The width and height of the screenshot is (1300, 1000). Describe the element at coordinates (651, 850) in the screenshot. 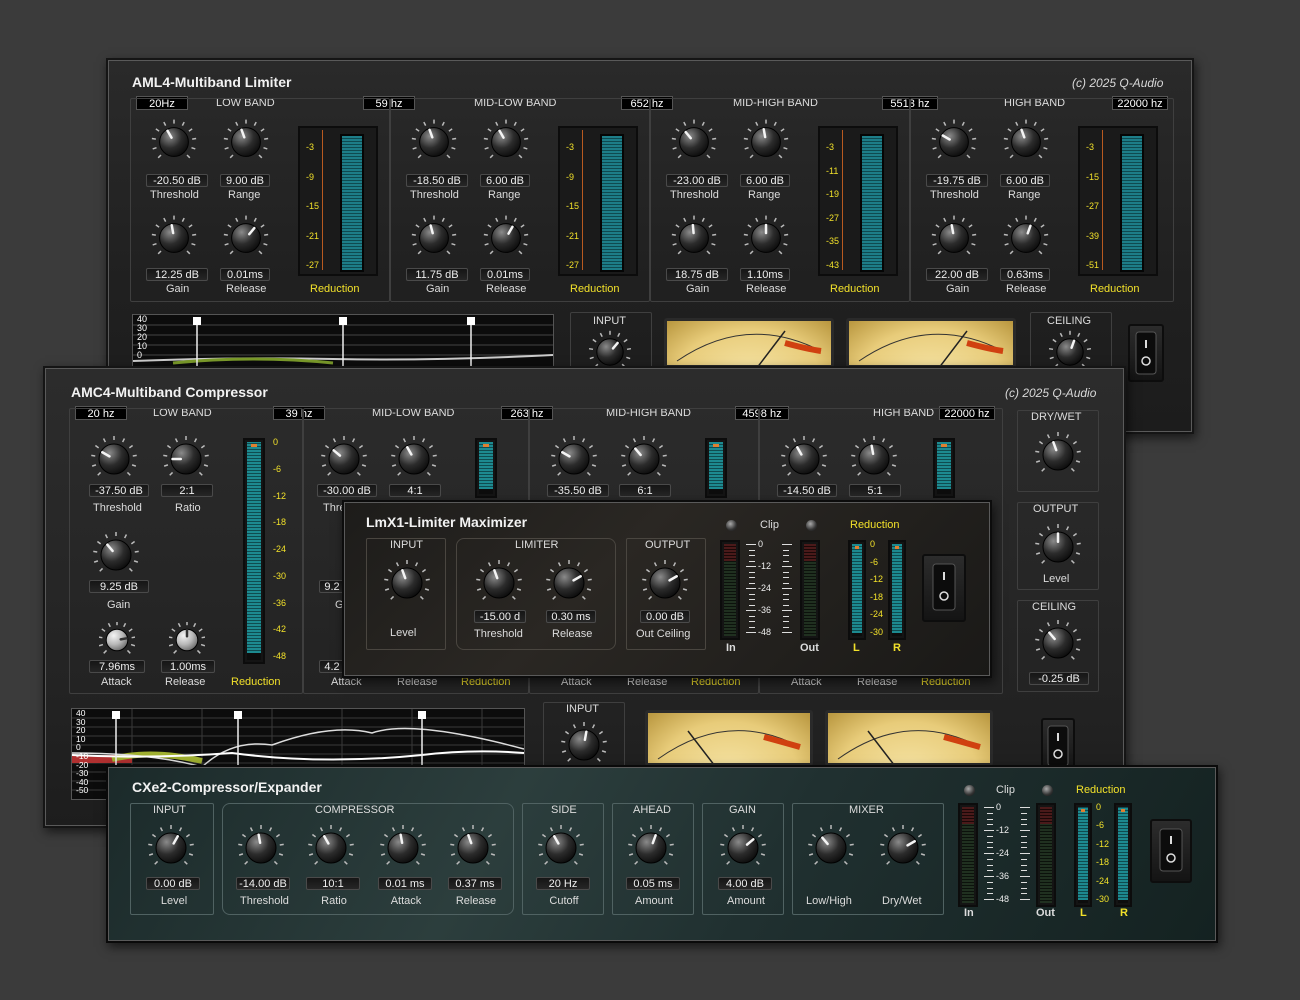

I see `cxe2-ahead-amount-knob` at that location.